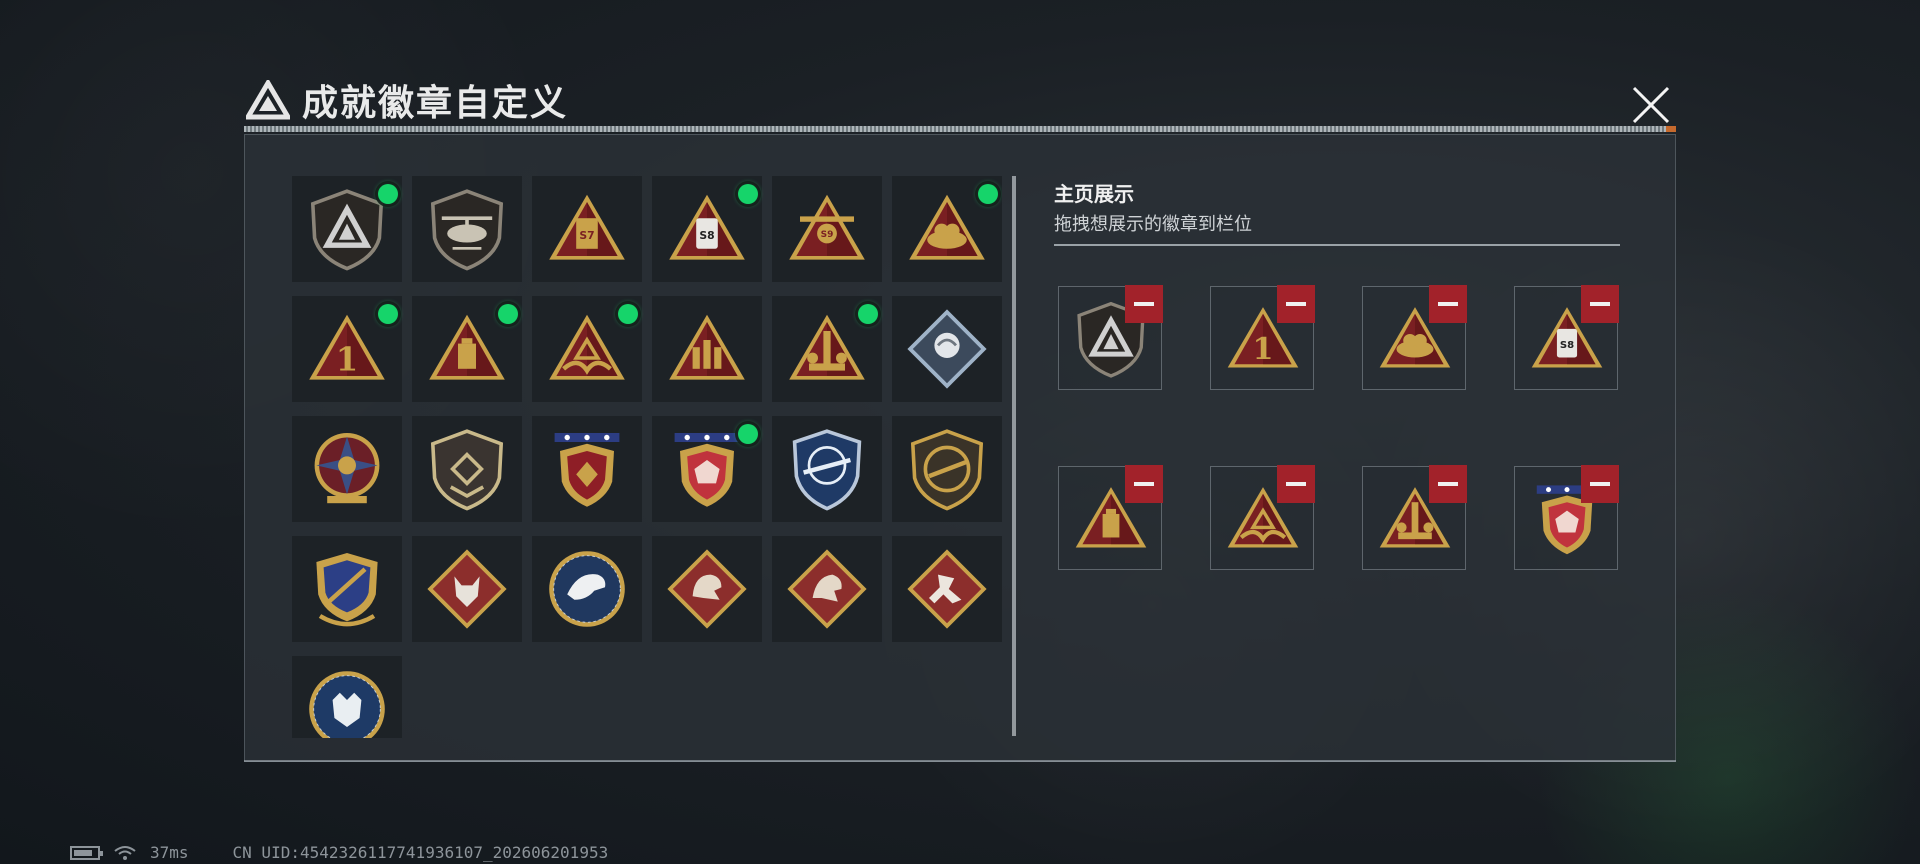 The width and height of the screenshot is (1920, 864). Describe the element at coordinates (1094, 194) in the screenshot. I see `display-section-title: 主页展示` at that location.